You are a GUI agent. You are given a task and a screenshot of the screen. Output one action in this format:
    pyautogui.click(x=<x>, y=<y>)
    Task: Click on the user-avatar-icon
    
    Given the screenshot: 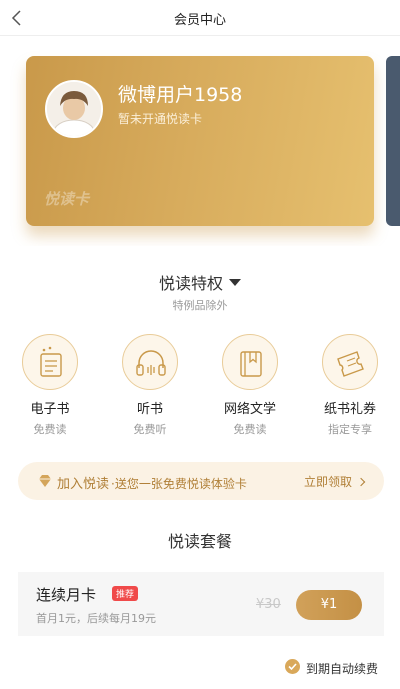 What is the action you would take?
    pyautogui.click(x=74, y=109)
    